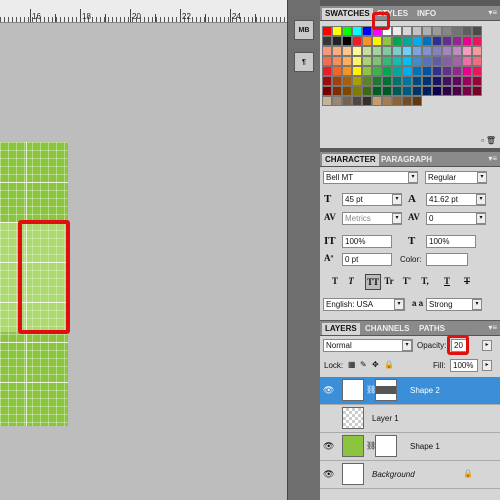 Image resolution: width=500 pixels, height=500 pixels. I want to click on layer-name: Shape 2, so click(425, 390).